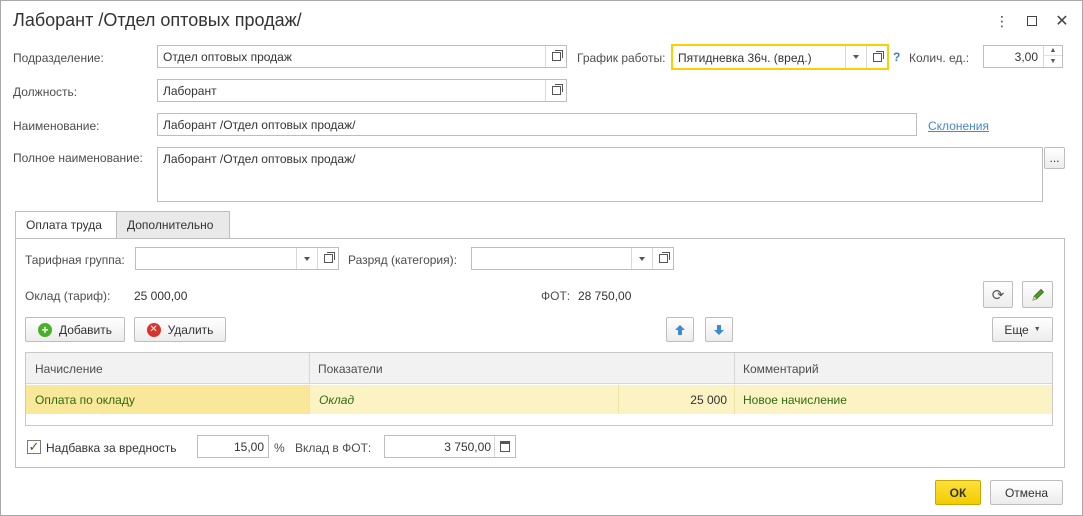 This screenshot has width=1083, height=516. What do you see at coordinates (248, 447) in the screenshot?
I see `percent-value: 15,00` at bounding box center [248, 447].